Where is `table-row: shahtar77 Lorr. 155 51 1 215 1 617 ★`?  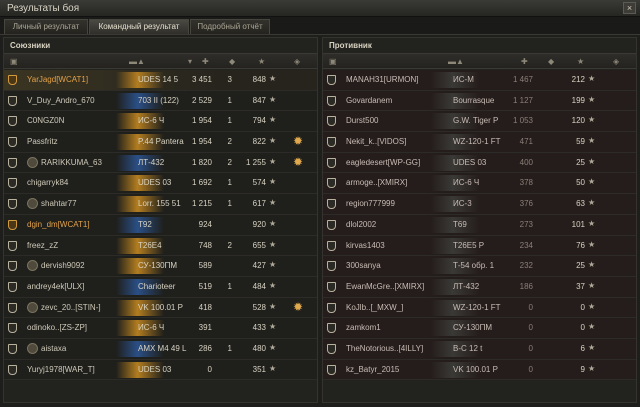 table-row: shahtar77 Lorr. 155 51 1 215 1 617 ★ is located at coordinates (160, 204).